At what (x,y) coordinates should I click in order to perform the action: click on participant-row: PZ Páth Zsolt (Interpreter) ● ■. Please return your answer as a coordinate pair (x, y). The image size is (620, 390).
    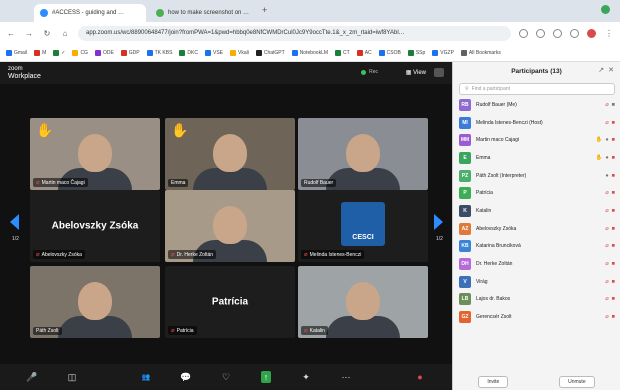
    Looking at the image, I should click on (536, 176).